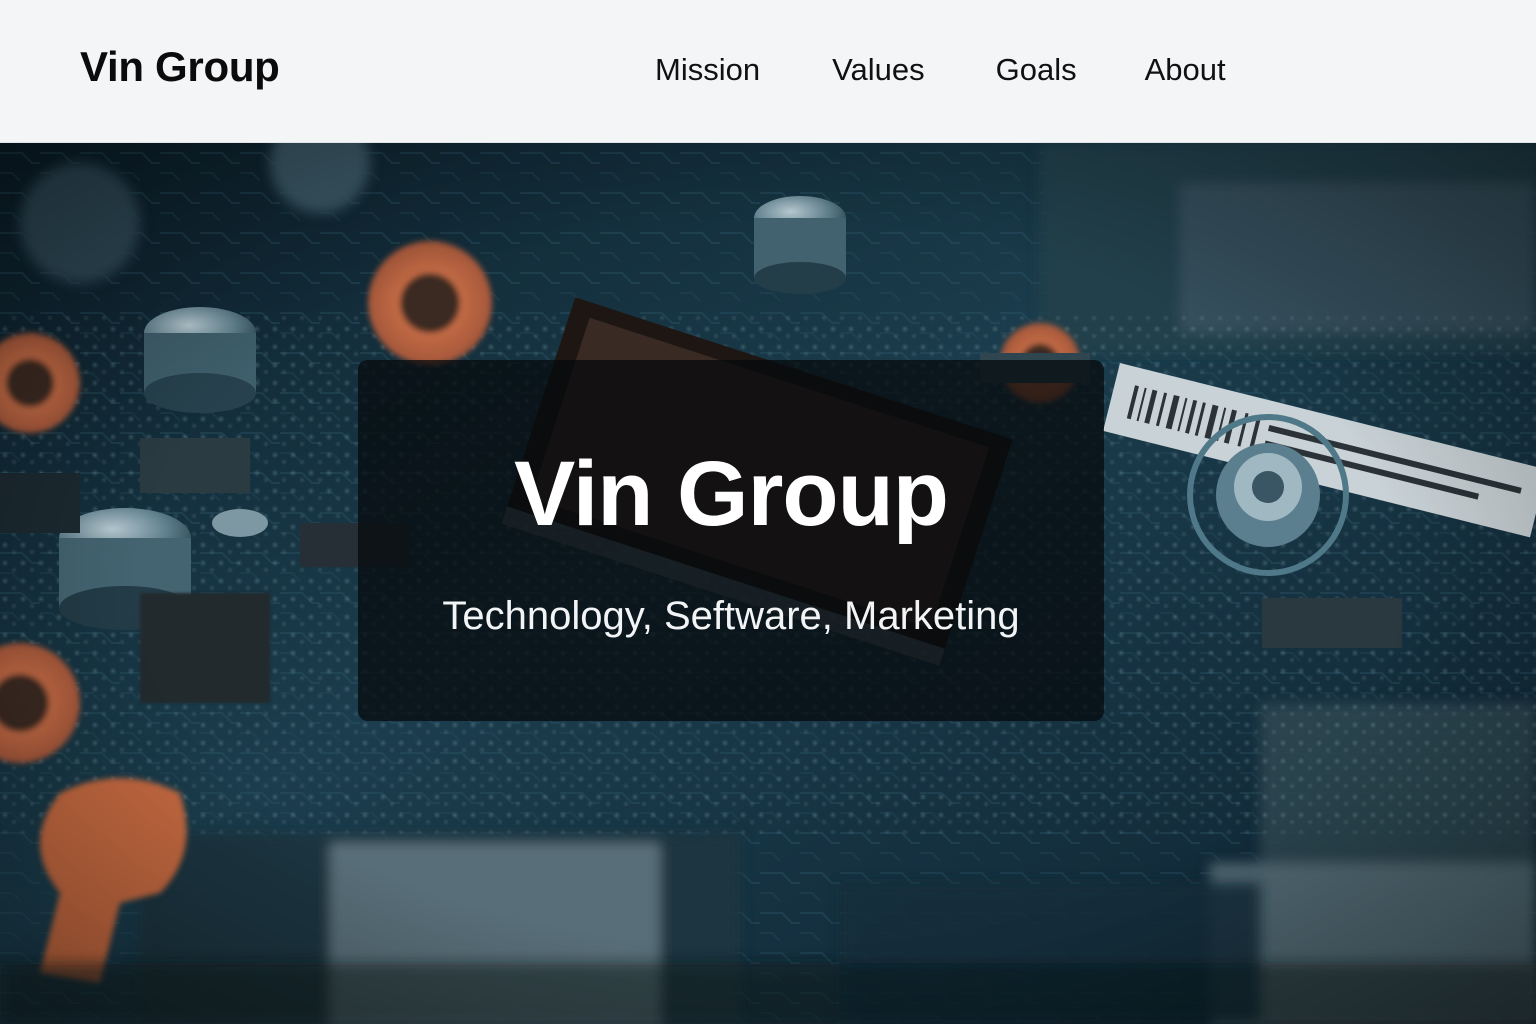  What do you see at coordinates (707, 70) in the screenshot?
I see `nav-link-mission: Mission` at bounding box center [707, 70].